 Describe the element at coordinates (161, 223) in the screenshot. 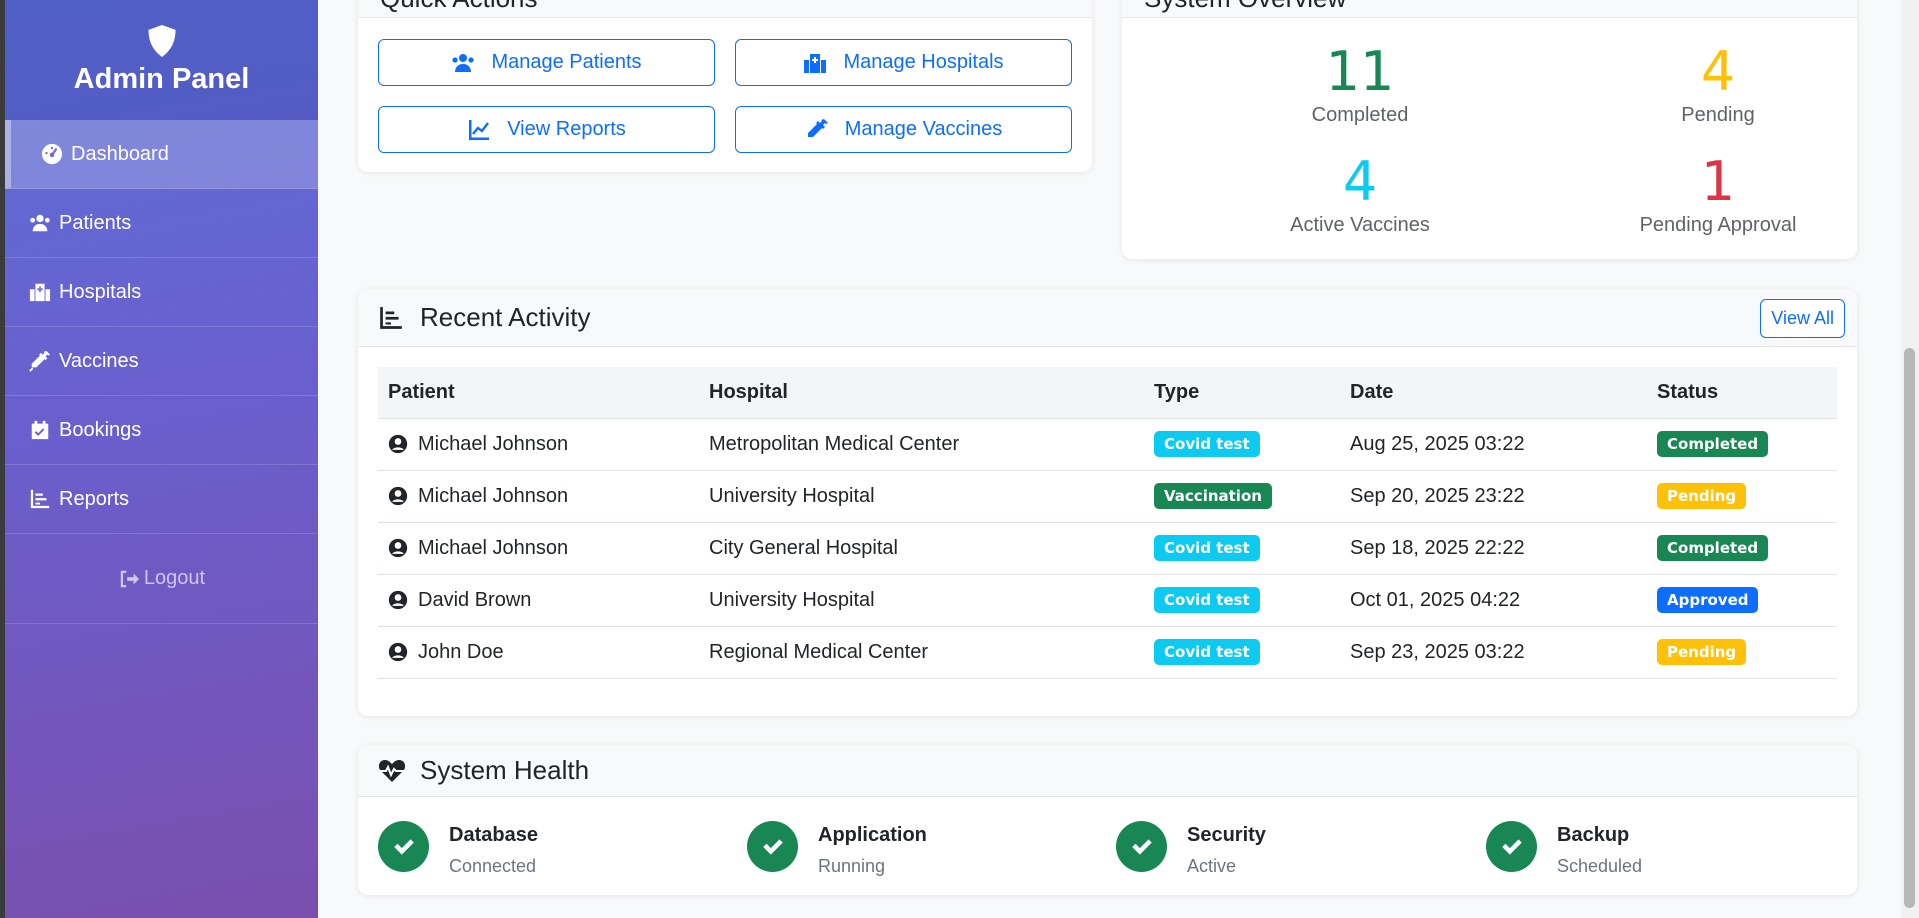

I see `sidebar-item-patients: Patients` at that location.